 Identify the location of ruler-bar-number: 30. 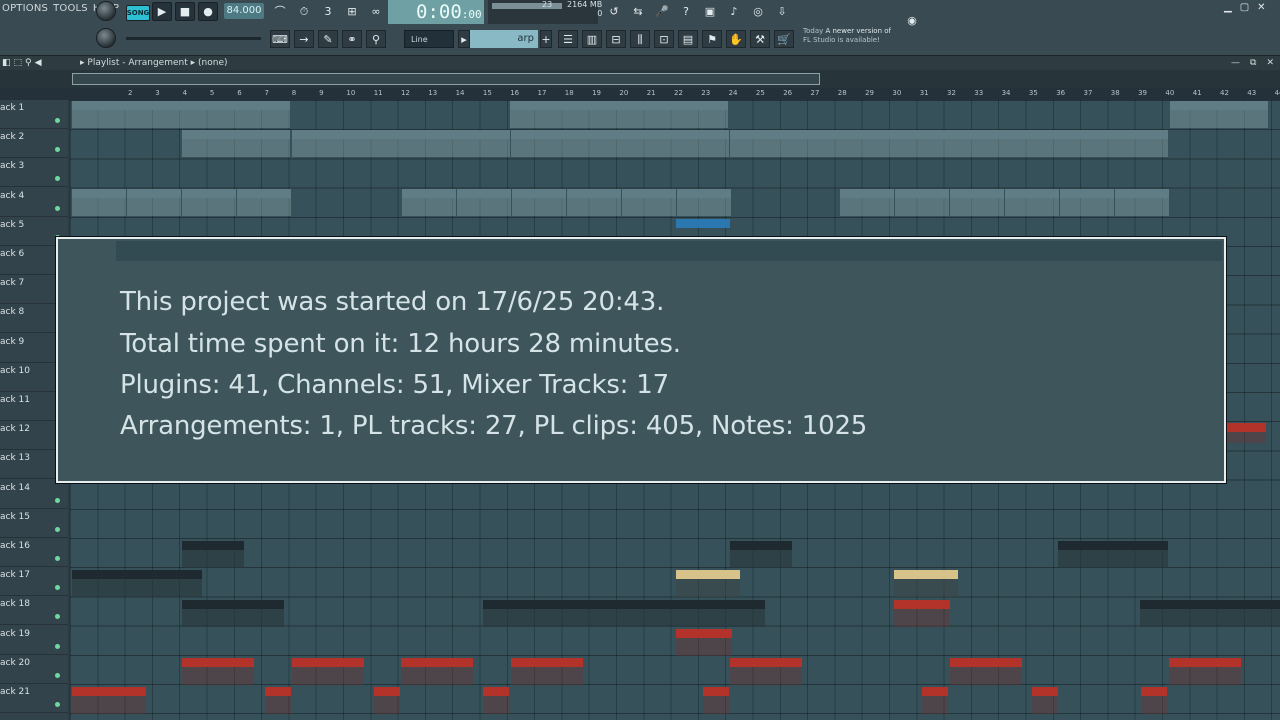
(896, 93).